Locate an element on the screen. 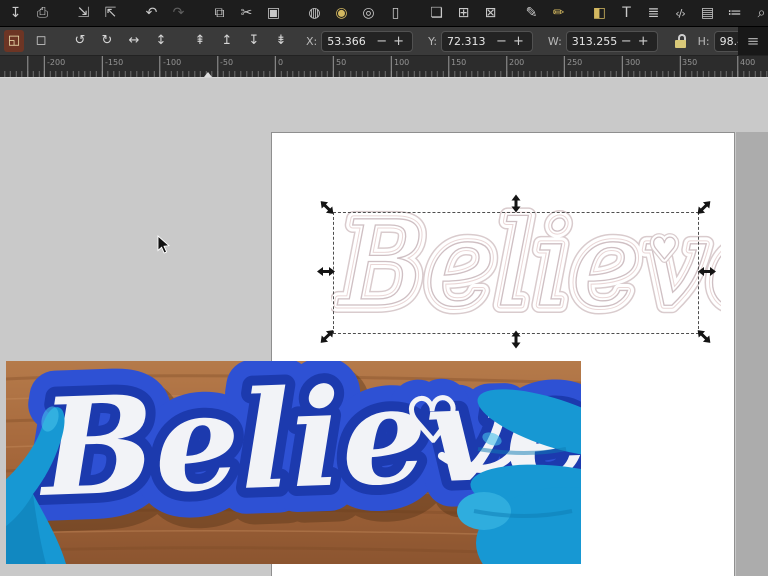  selection-handle-top is located at coordinates (516, 203).